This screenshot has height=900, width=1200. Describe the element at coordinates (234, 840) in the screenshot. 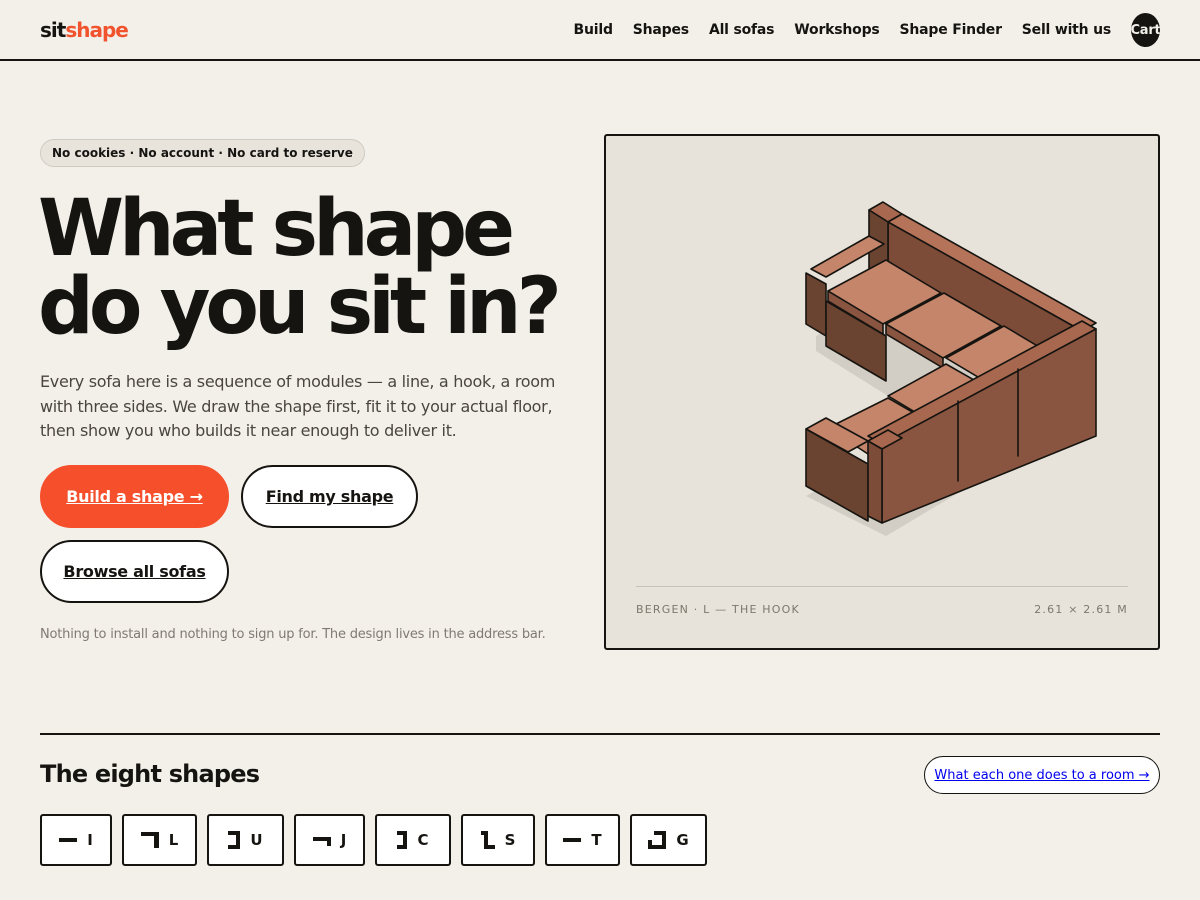

I see `shape-u-icon` at that location.